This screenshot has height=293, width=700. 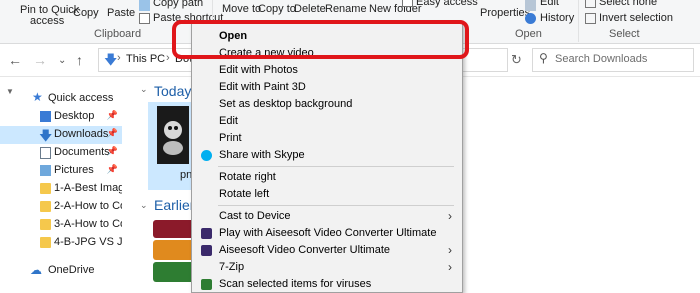 I want to click on menu-item-label: Edit with Photos, so click(x=258, y=70).